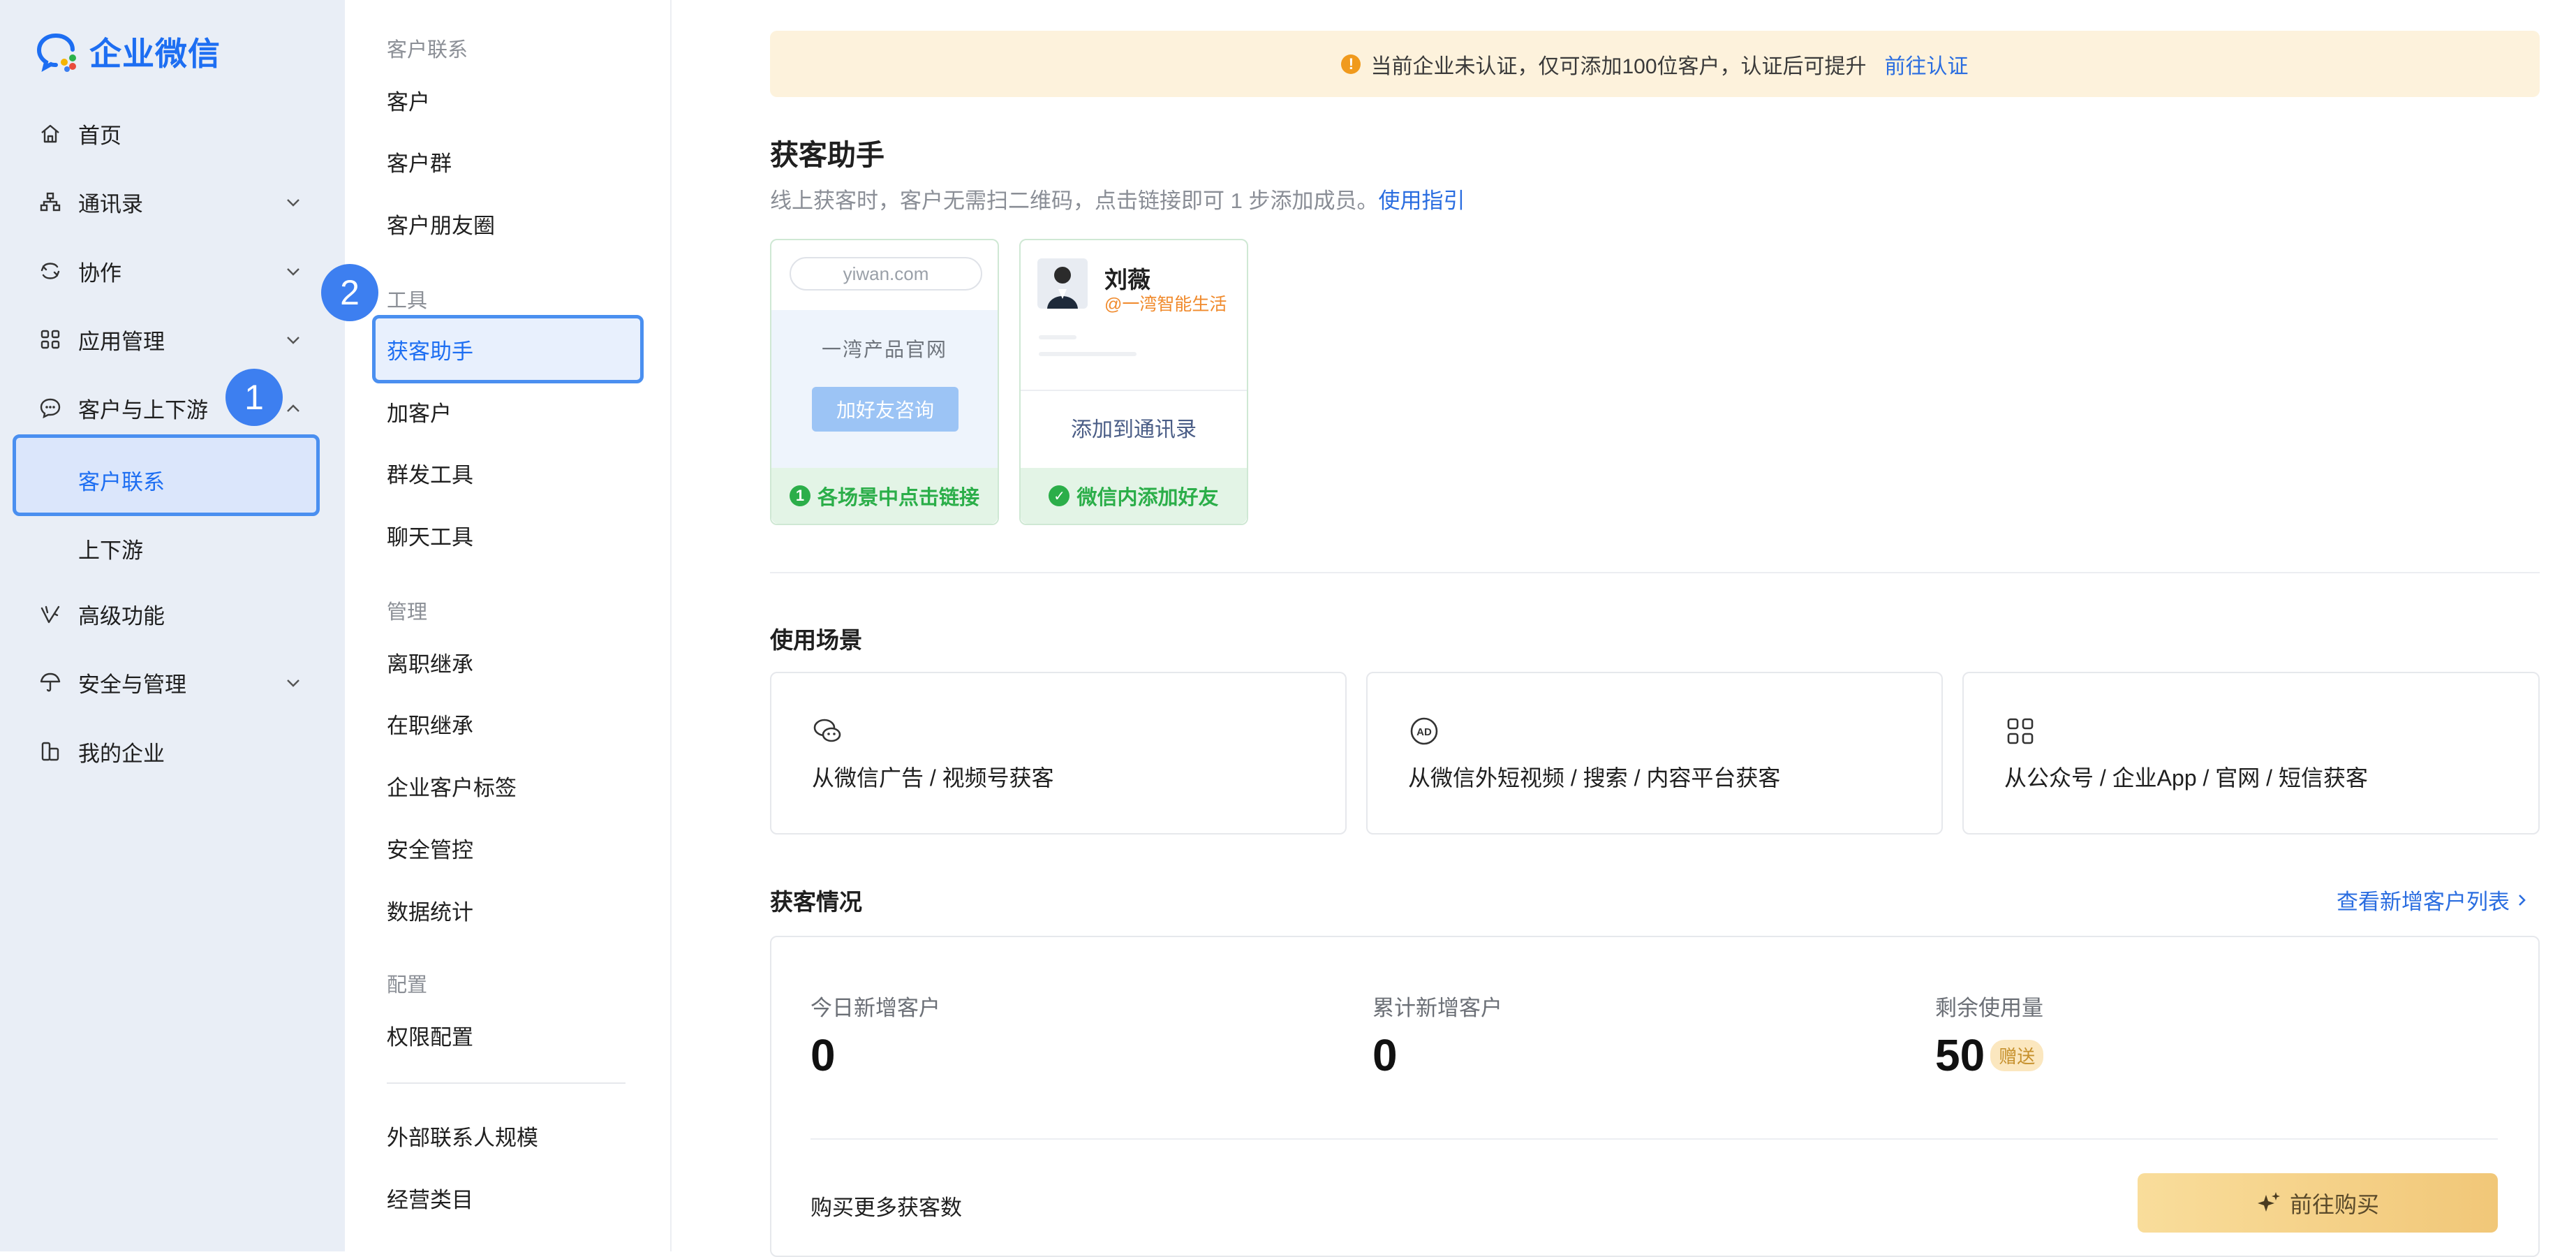  What do you see at coordinates (110, 550) in the screenshot?
I see `sidebar-item-label: 上下游` at bounding box center [110, 550].